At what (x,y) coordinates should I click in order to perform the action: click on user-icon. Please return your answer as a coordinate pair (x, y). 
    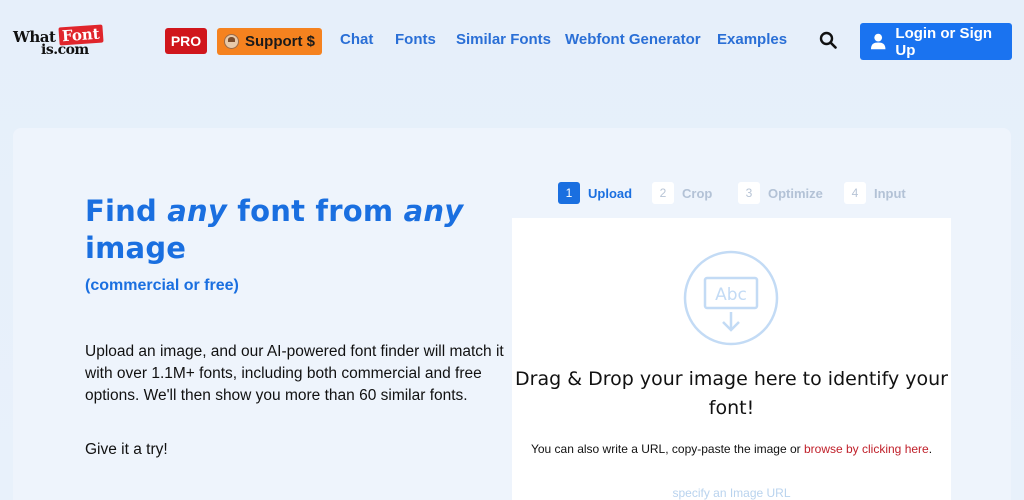
    Looking at the image, I should click on (878, 41).